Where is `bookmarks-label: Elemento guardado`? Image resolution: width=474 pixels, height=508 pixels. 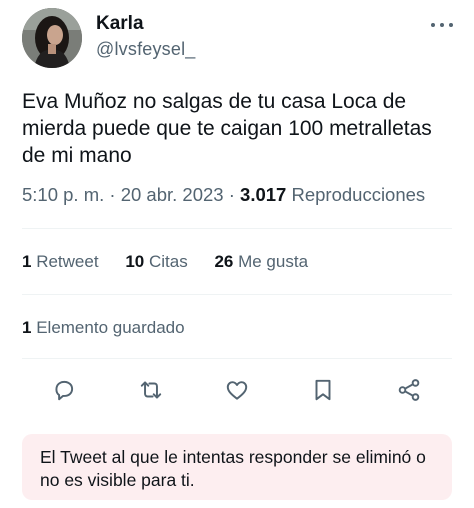
bookmarks-label: Elemento guardado is located at coordinates (110, 327).